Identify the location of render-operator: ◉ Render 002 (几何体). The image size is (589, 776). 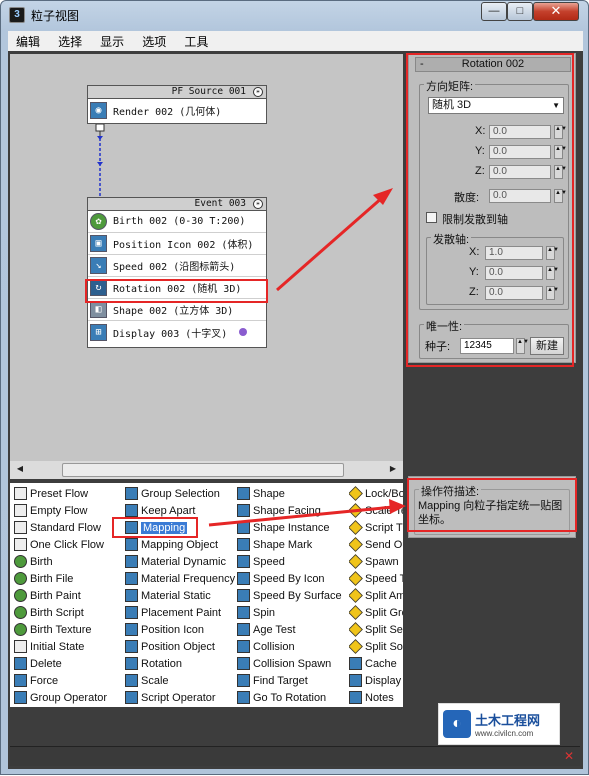
(177, 110).